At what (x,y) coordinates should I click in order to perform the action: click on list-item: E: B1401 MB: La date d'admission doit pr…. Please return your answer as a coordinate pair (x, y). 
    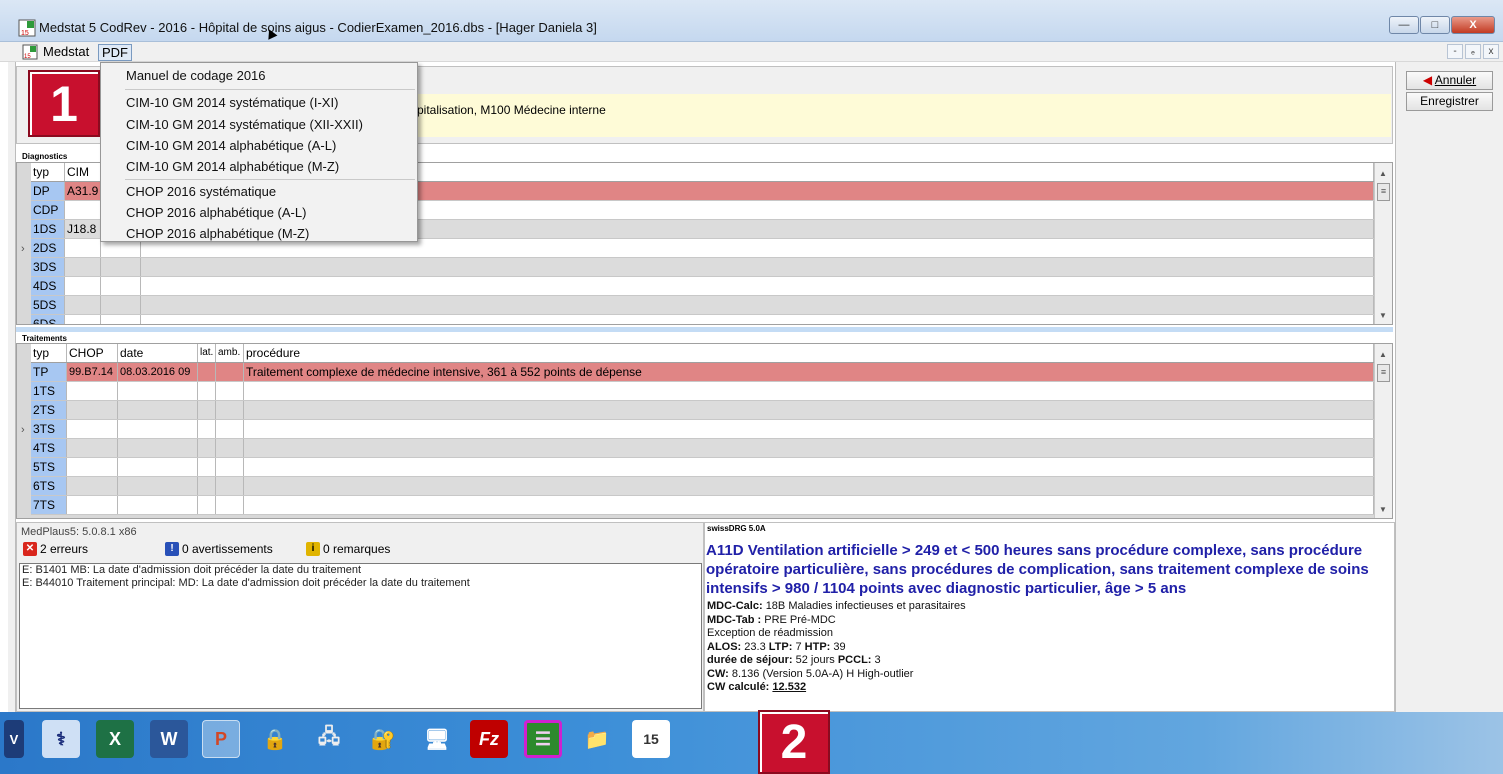
    Looking at the image, I should click on (360, 570).